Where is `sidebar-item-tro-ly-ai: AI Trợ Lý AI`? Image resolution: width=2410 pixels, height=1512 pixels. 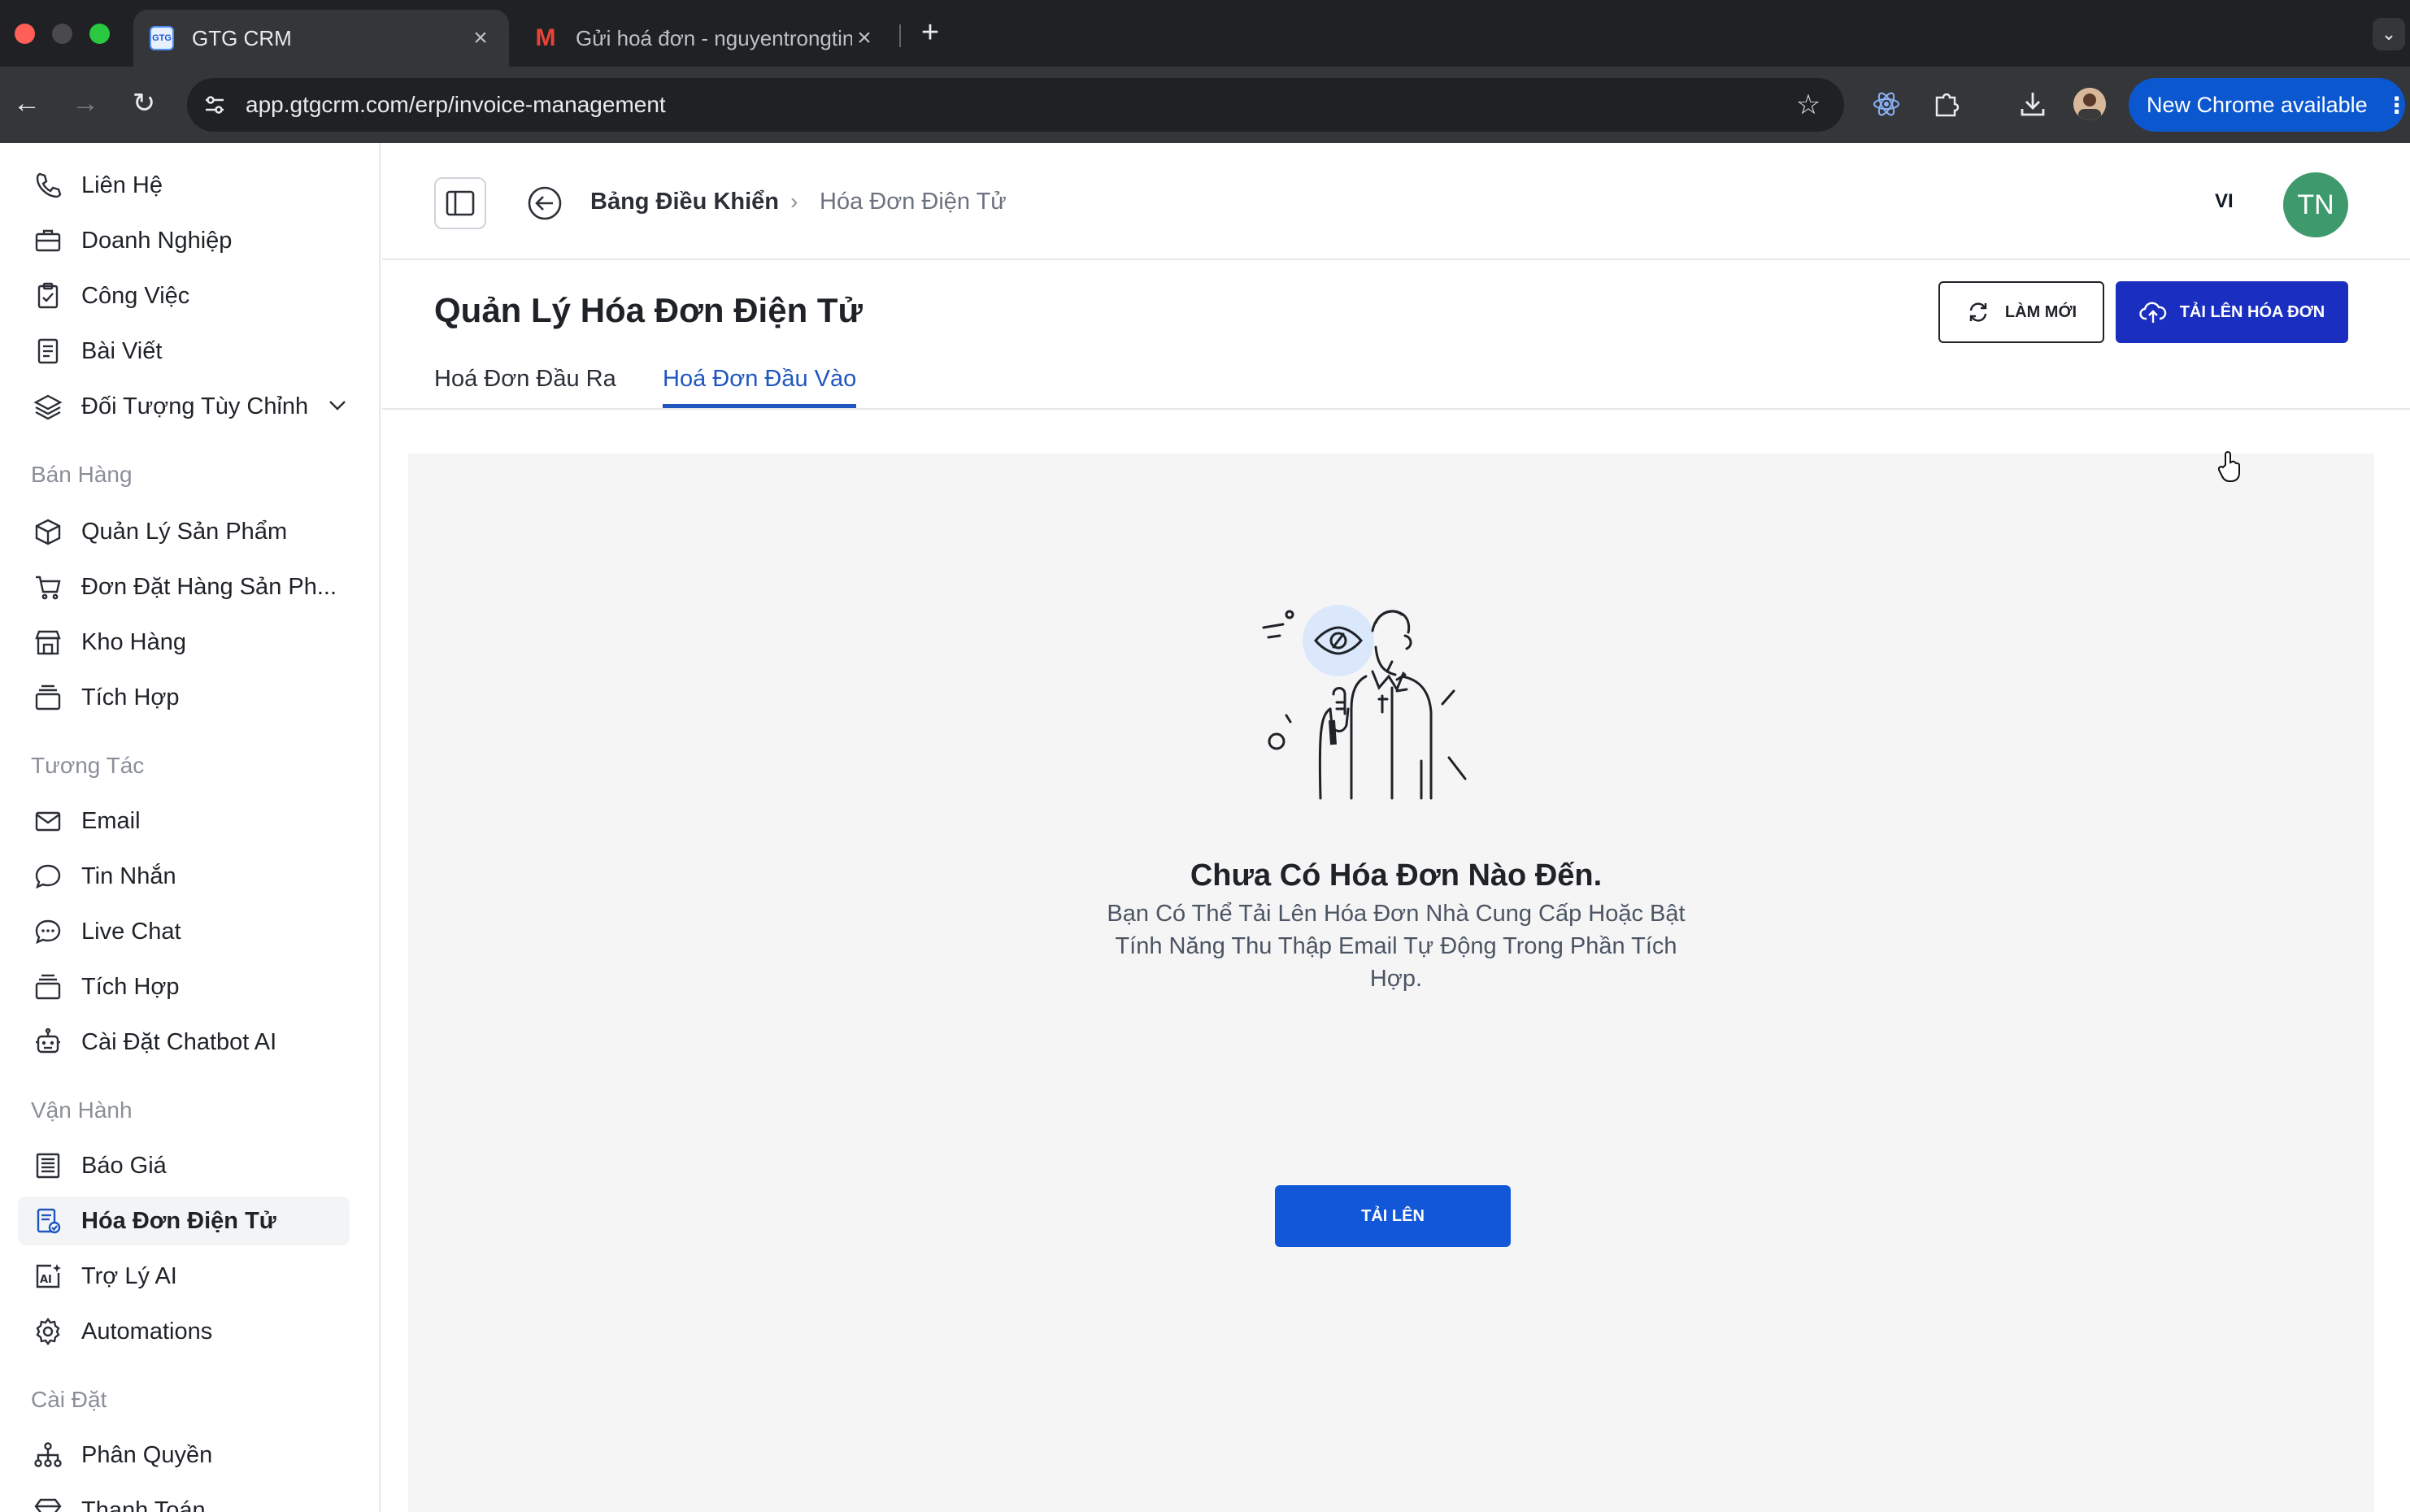
sidebar-item-tro-ly-ai: AI Trợ Lý AI is located at coordinates (184, 1276).